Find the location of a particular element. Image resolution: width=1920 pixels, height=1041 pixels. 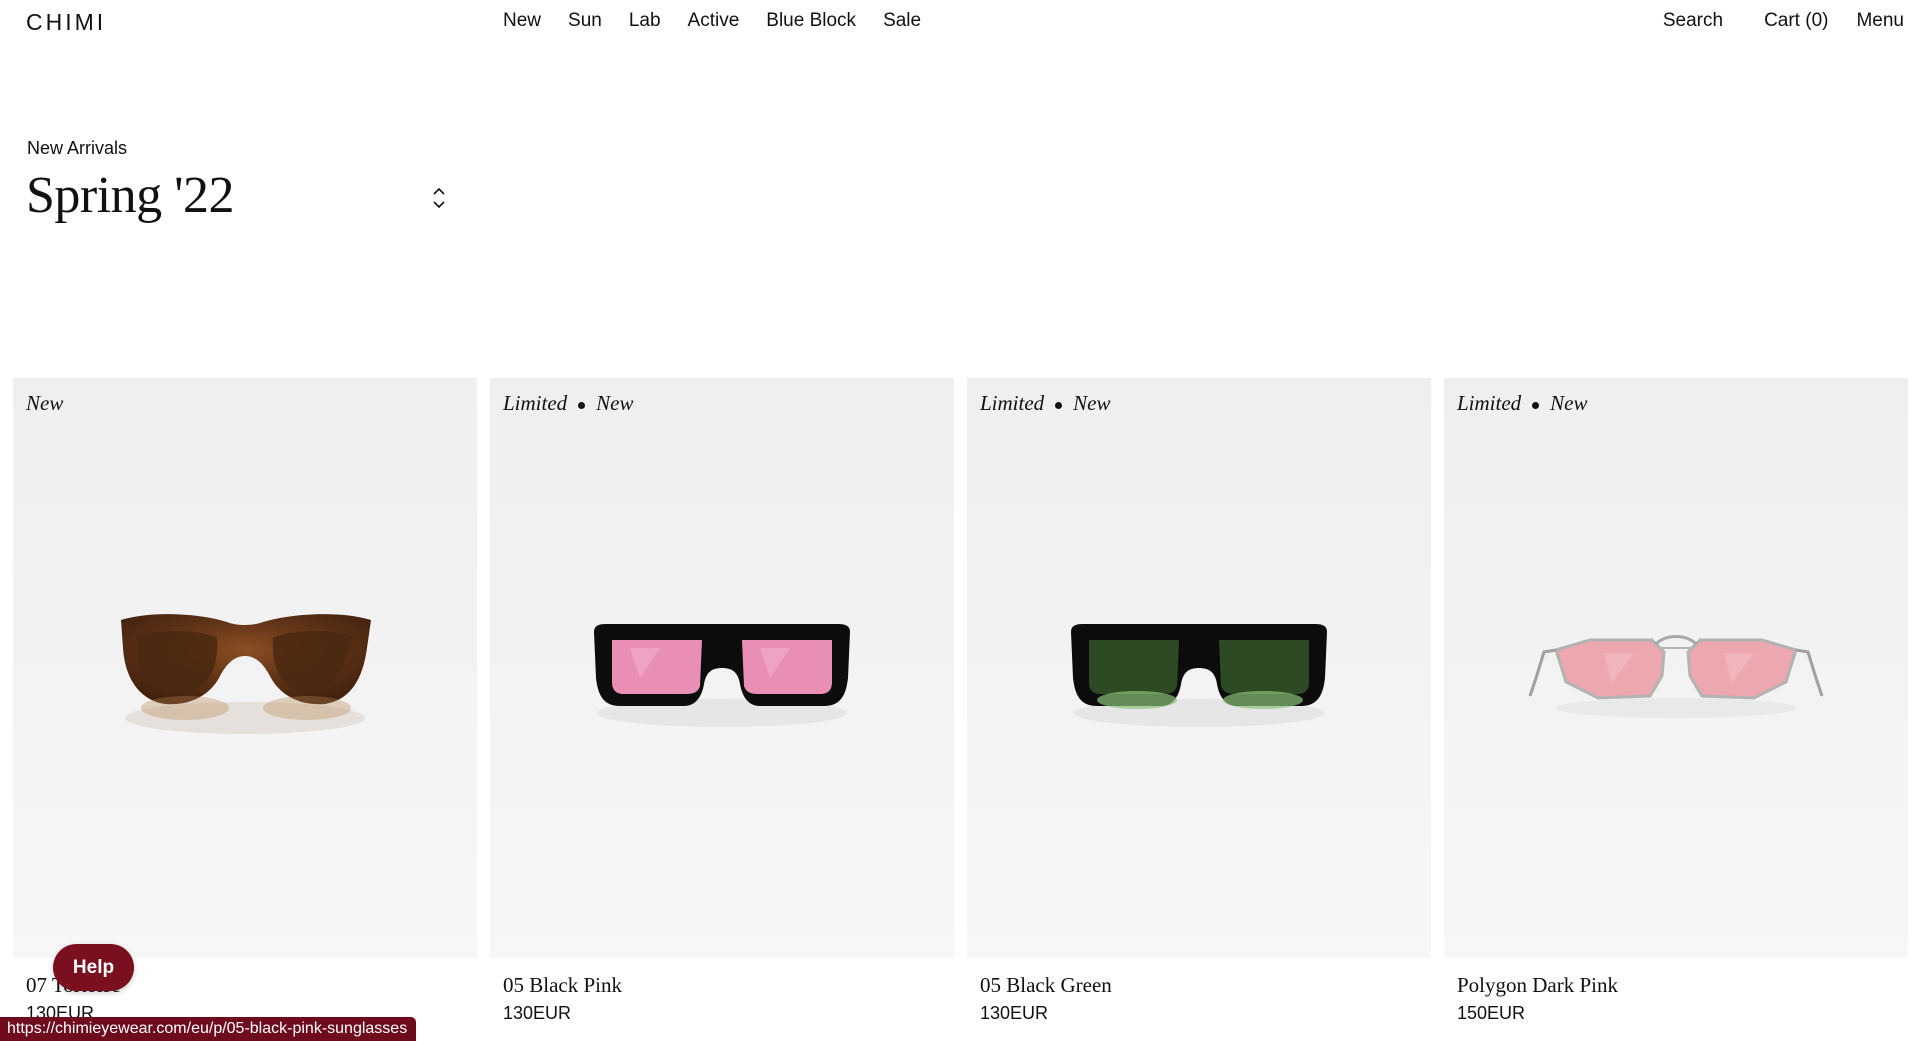

product-card: New 07 130EUR is located at coordinates (245, 701).